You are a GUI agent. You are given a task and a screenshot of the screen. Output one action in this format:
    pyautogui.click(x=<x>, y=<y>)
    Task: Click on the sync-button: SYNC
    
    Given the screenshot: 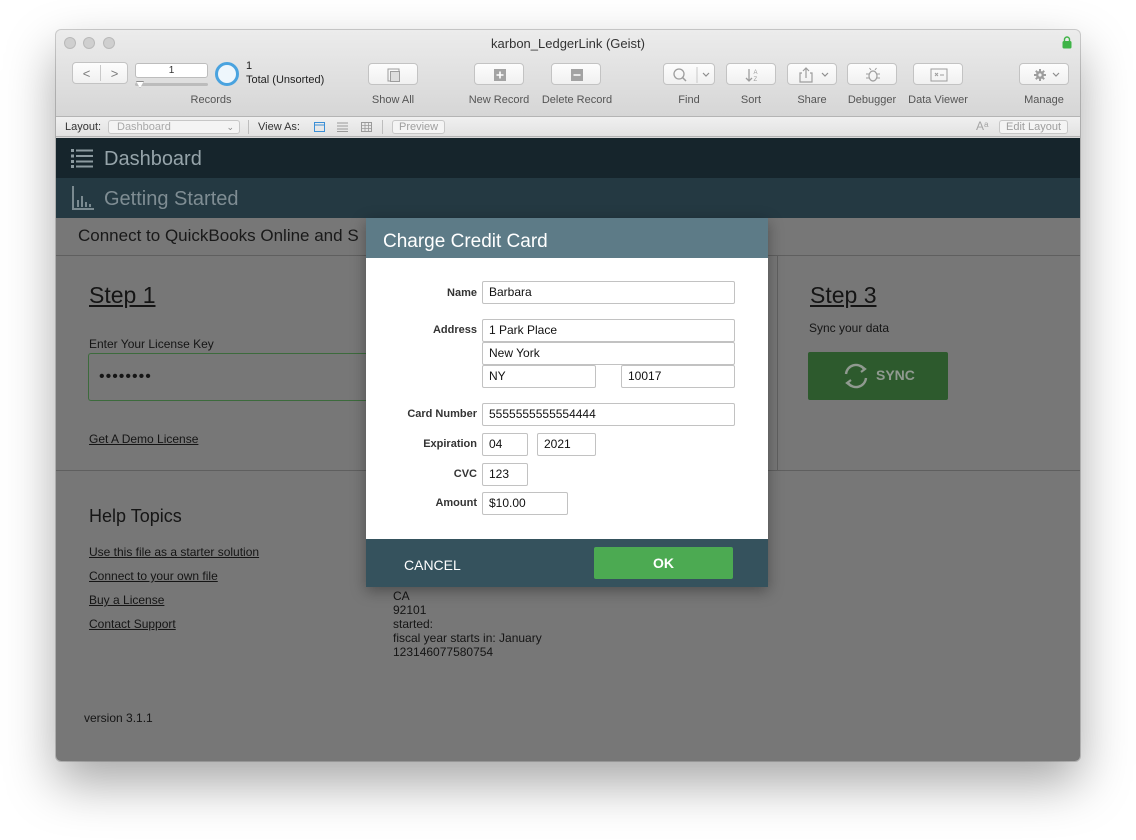 What is the action you would take?
    pyautogui.click(x=878, y=376)
    